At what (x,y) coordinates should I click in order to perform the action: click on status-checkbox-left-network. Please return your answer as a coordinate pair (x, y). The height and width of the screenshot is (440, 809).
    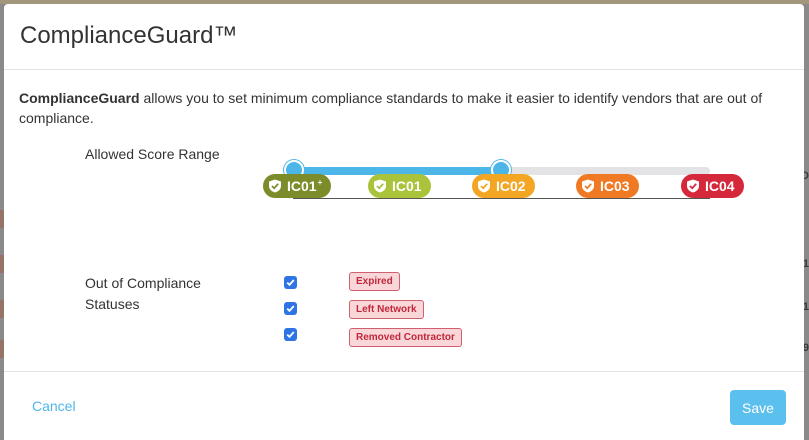
    Looking at the image, I should click on (290, 308).